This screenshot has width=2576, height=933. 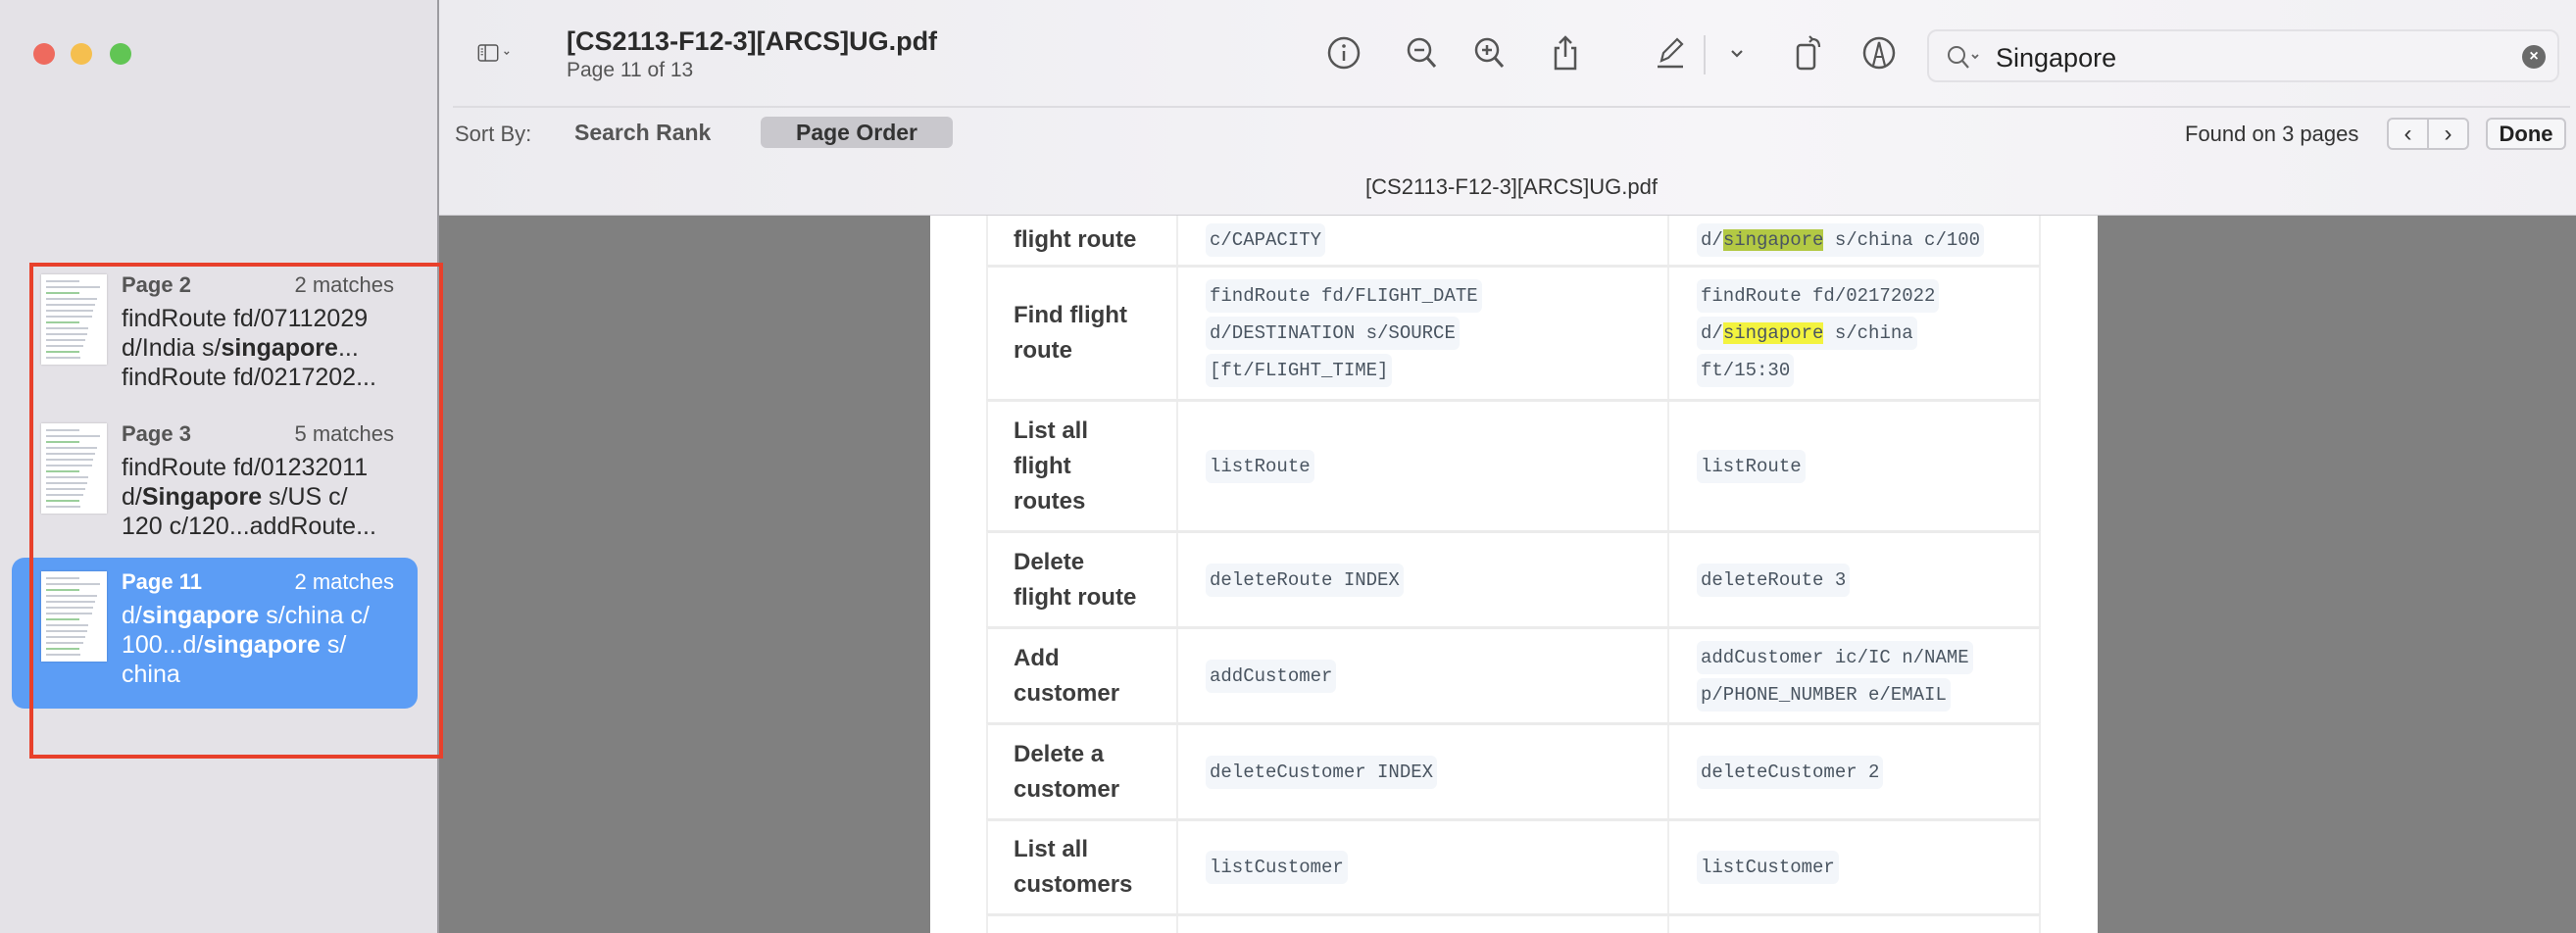 I want to click on format-cell: listCustomer, so click(x=1423, y=867).